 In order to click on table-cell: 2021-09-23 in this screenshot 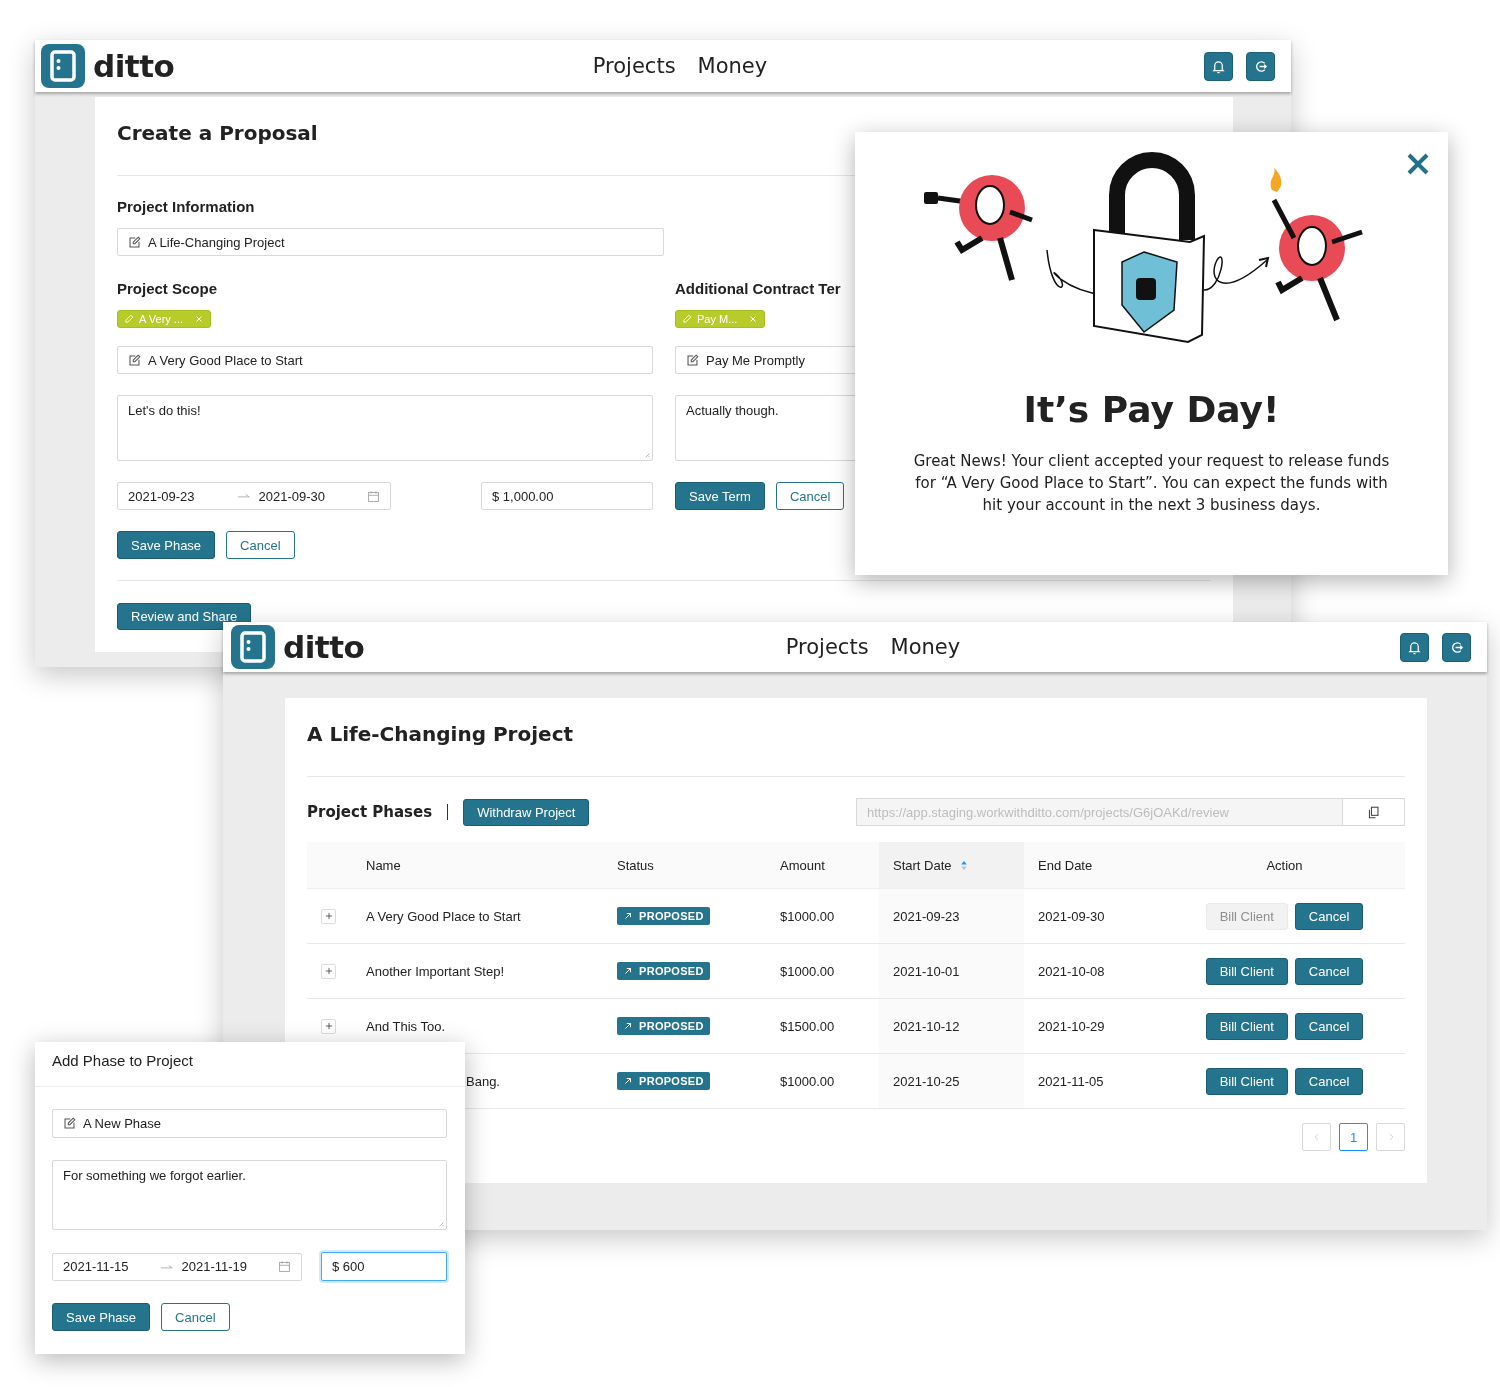, I will do `click(926, 916)`.